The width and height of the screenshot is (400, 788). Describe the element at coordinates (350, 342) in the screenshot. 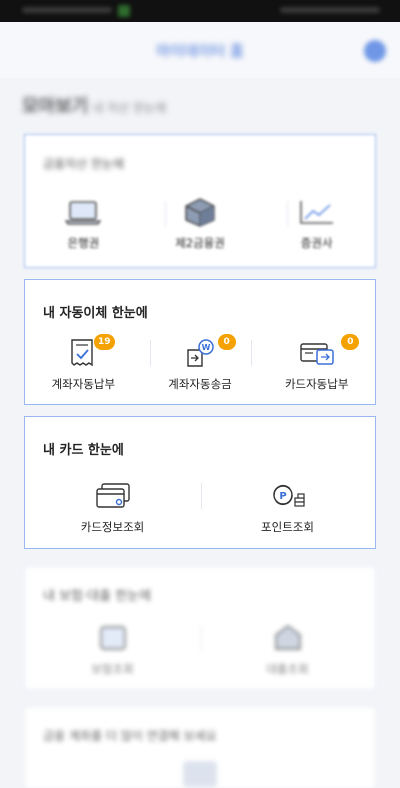

I see `card-autopay-badge: 0` at that location.